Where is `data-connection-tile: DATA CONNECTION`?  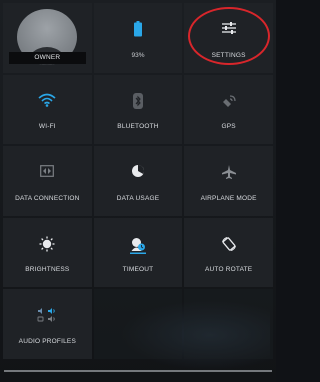
data-connection-tile: DATA CONNECTION is located at coordinates (47, 181).